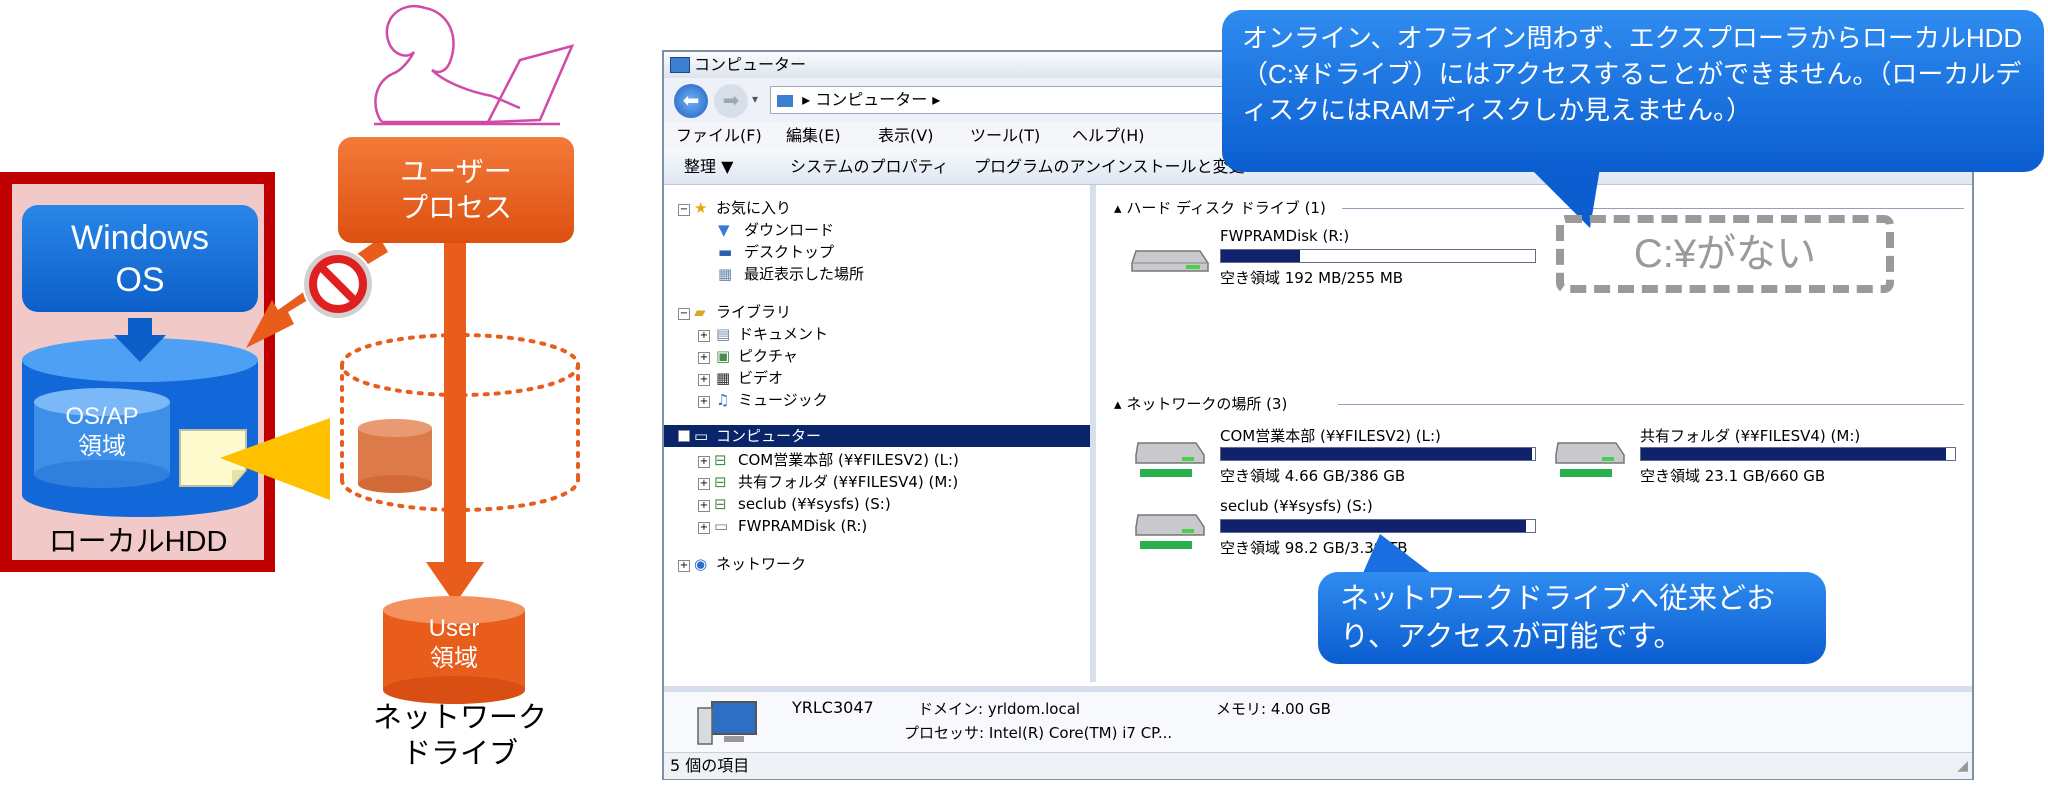 The image size is (2048, 791). I want to click on missing-c-drive-label: C:¥がない, so click(1725, 254).